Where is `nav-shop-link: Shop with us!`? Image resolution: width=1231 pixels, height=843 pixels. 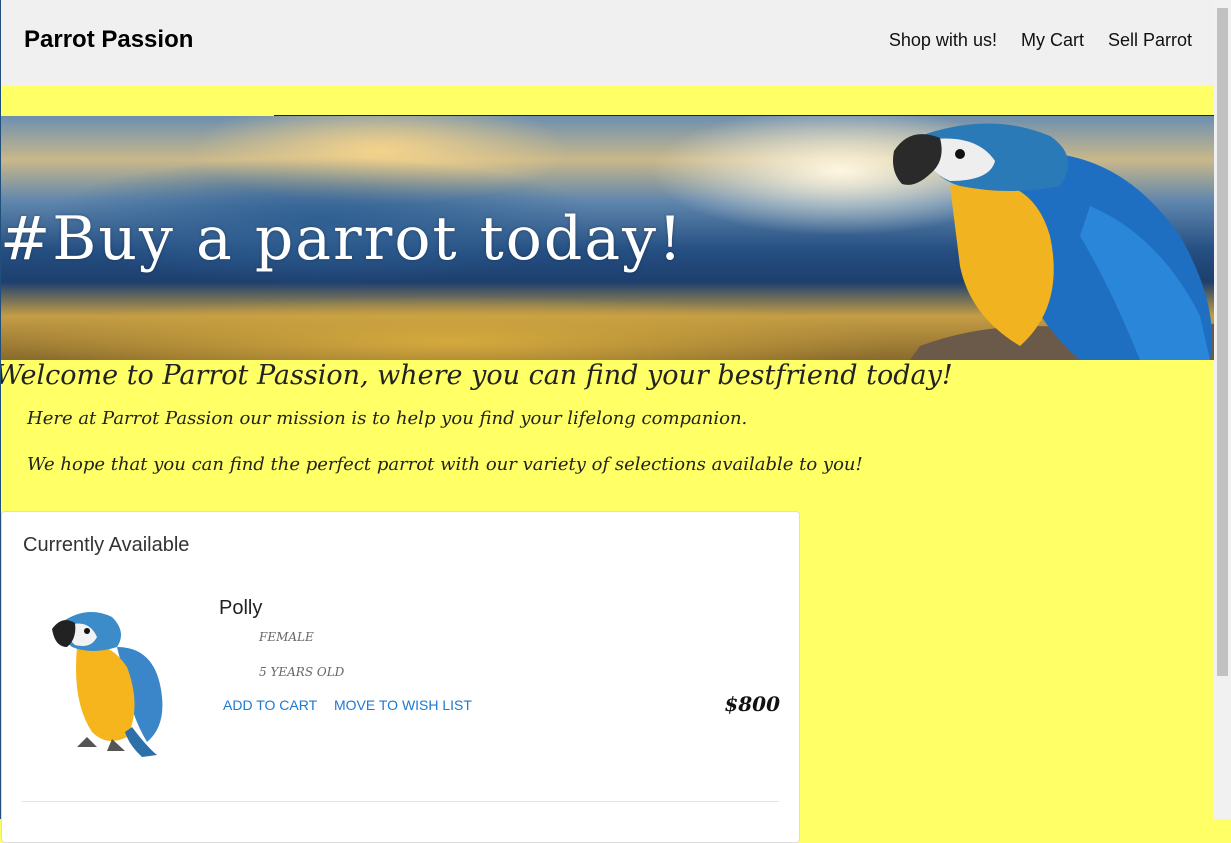
nav-shop-link: Shop with us! is located at coordinates (943, 40).